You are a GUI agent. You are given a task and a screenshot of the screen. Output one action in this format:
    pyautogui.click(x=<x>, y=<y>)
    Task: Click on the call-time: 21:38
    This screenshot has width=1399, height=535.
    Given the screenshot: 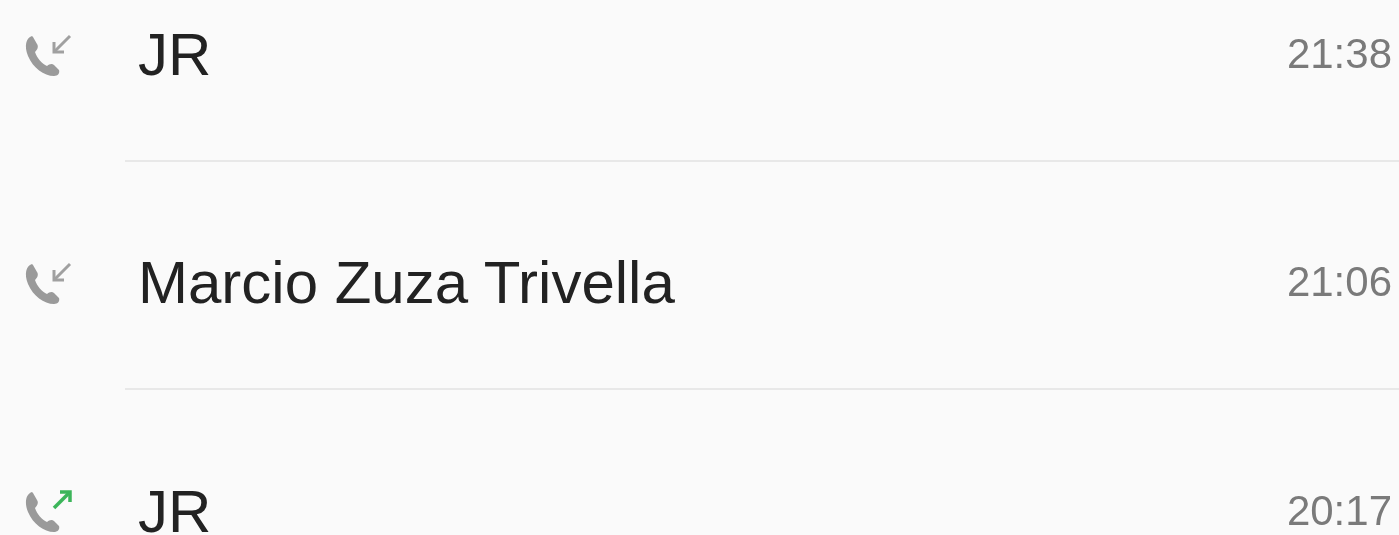 What is the action you would take?
    pyautogui.click(x=1339, y=54)
    